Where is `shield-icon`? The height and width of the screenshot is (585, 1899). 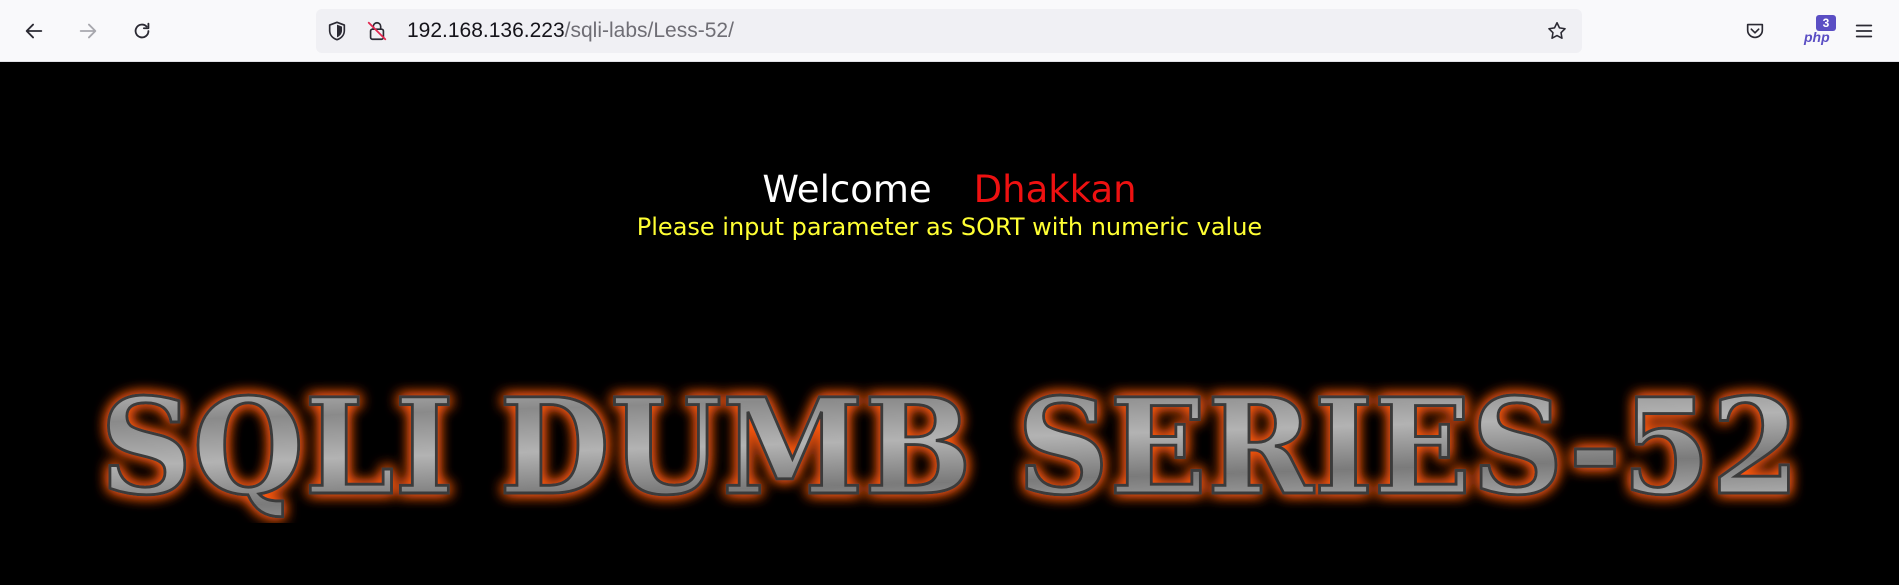 shield-icon is located at coordinates (337, 31).